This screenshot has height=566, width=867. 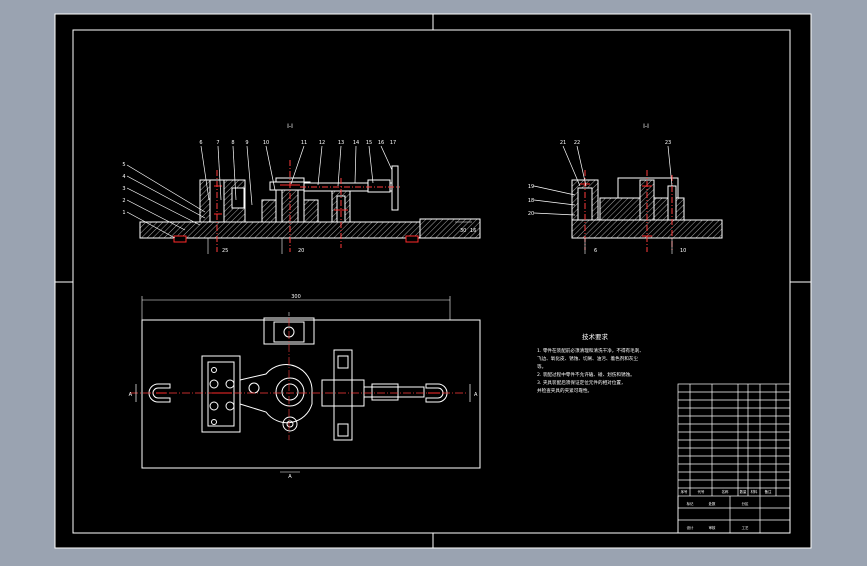 I want to click on plan-dim-bottom: A, so click(x=290, y=477).